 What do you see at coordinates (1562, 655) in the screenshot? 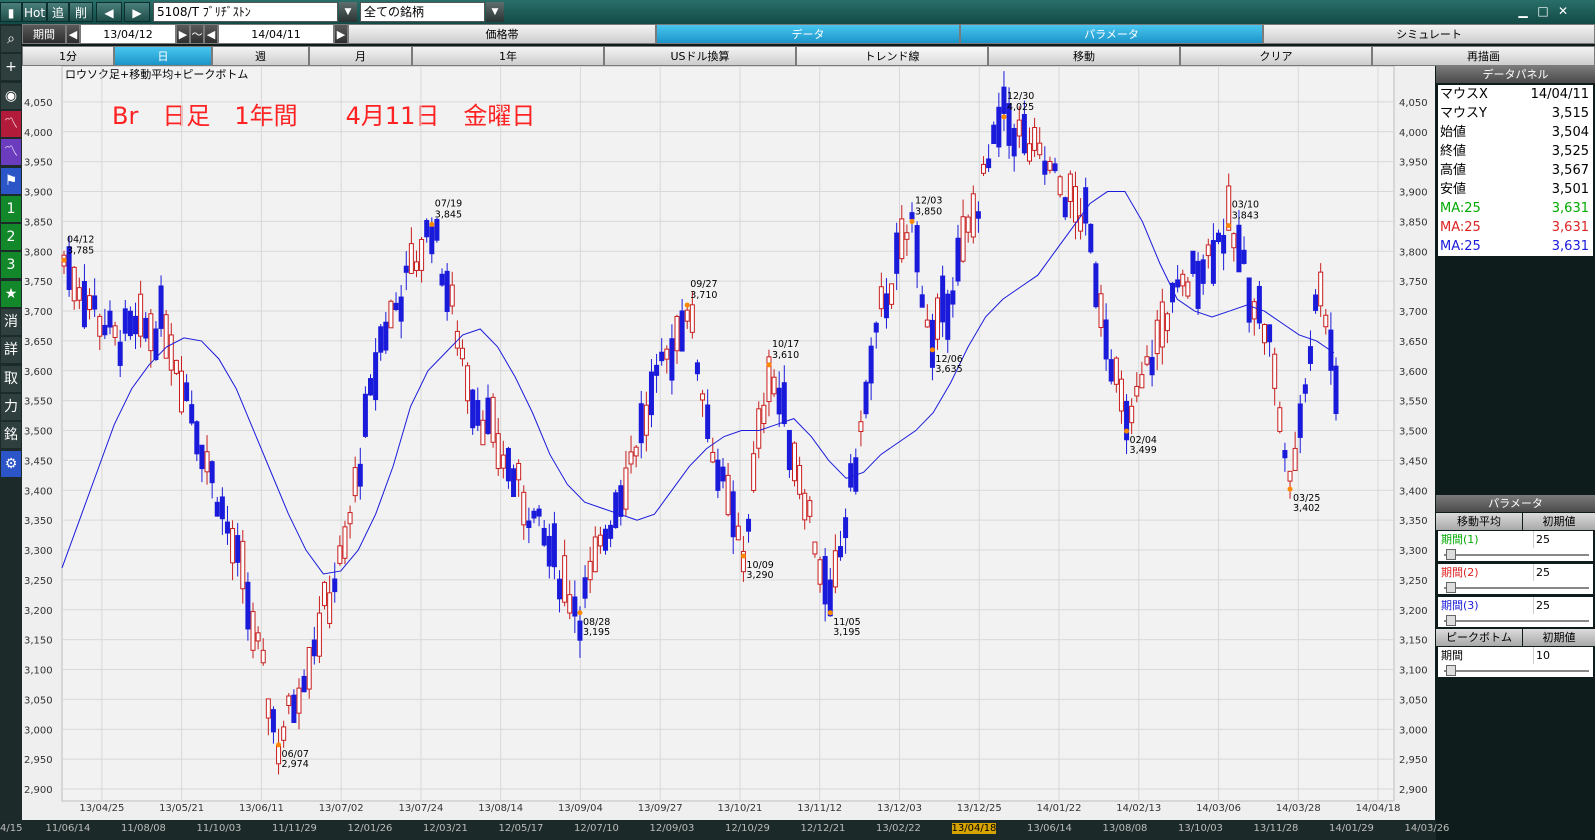
I see `pb-period-value: 10` at bounding box center [1562, 655].